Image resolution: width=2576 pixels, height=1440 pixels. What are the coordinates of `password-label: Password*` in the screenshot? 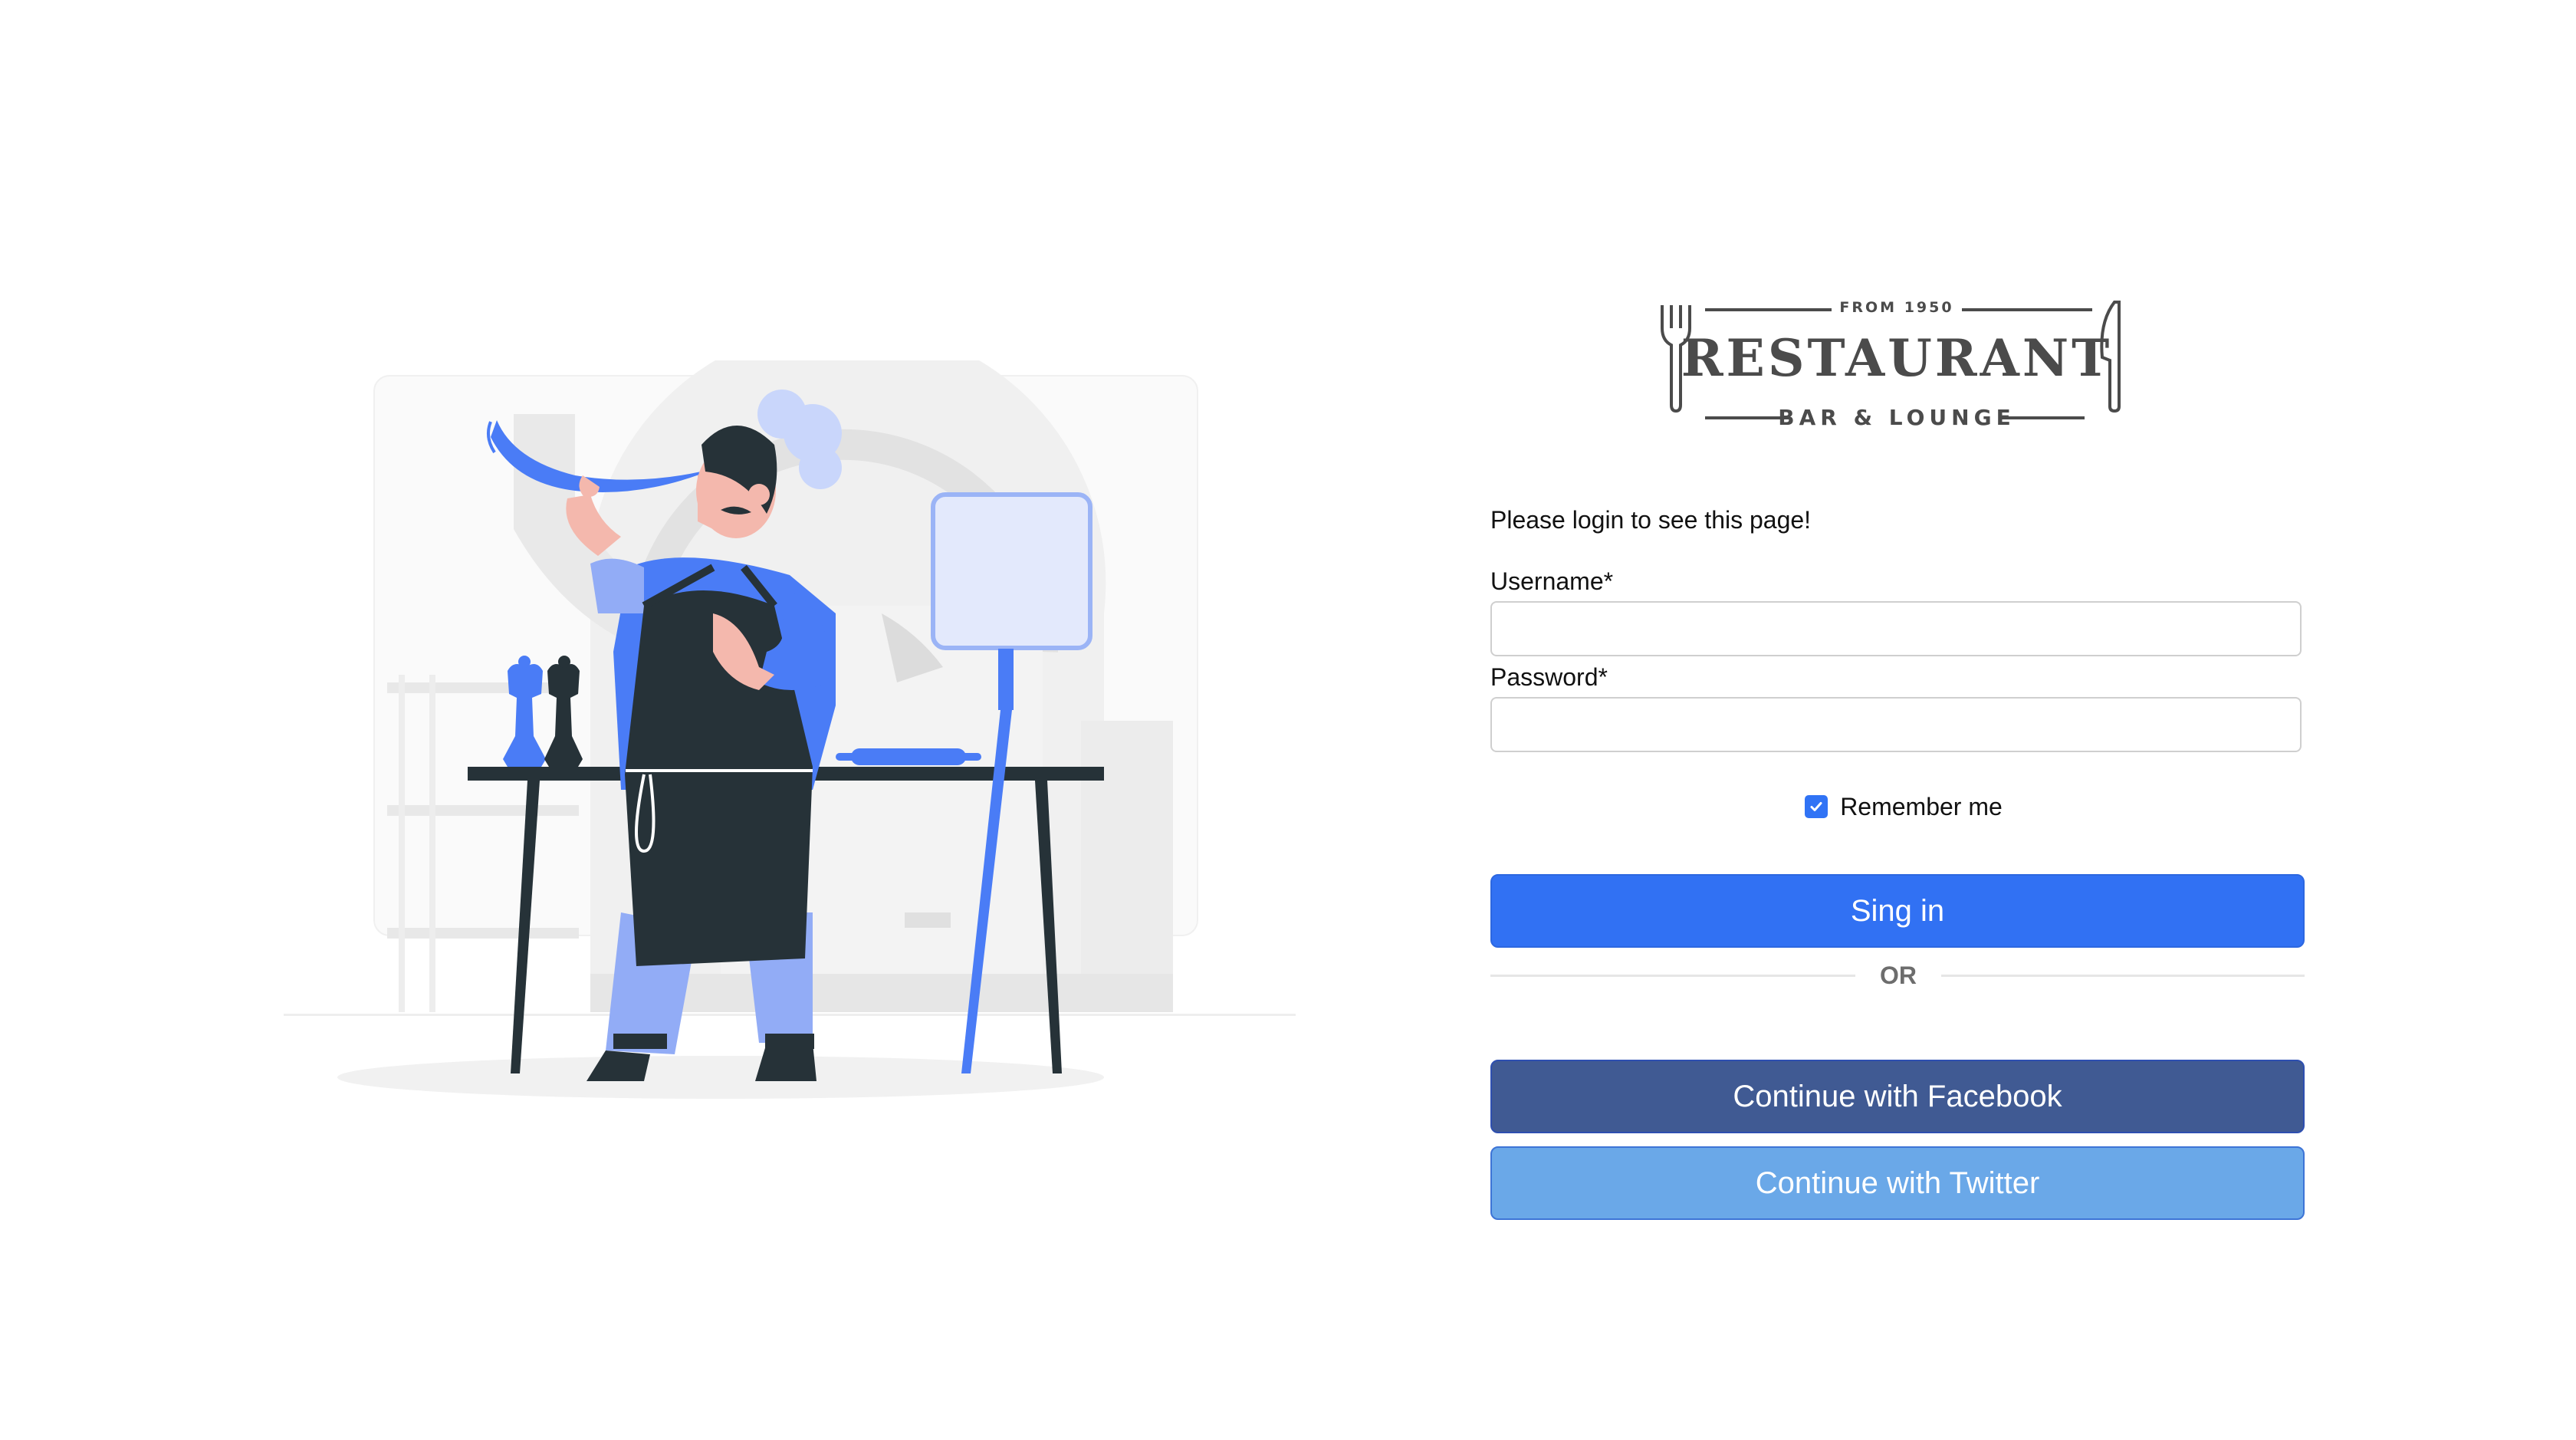 It's located at (1549, 677).